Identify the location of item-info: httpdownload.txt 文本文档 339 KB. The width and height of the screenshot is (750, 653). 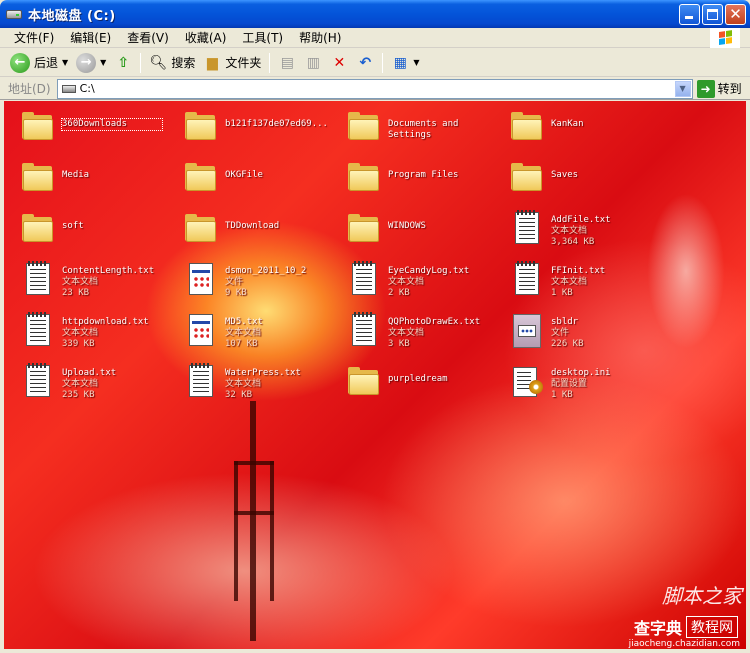
(112, 333).